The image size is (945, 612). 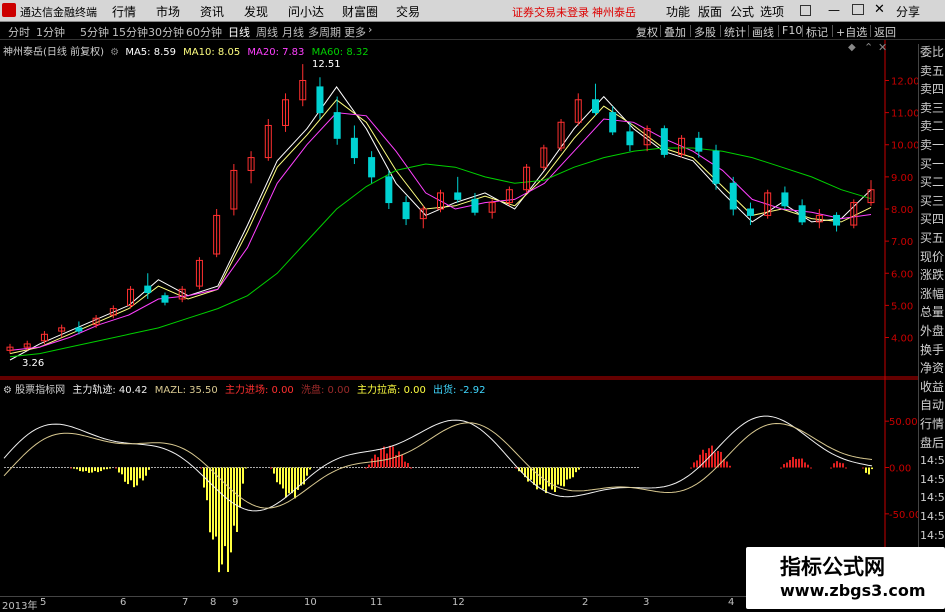 I want to click on side-panel-item: 行情, so click(x=932, y=424).